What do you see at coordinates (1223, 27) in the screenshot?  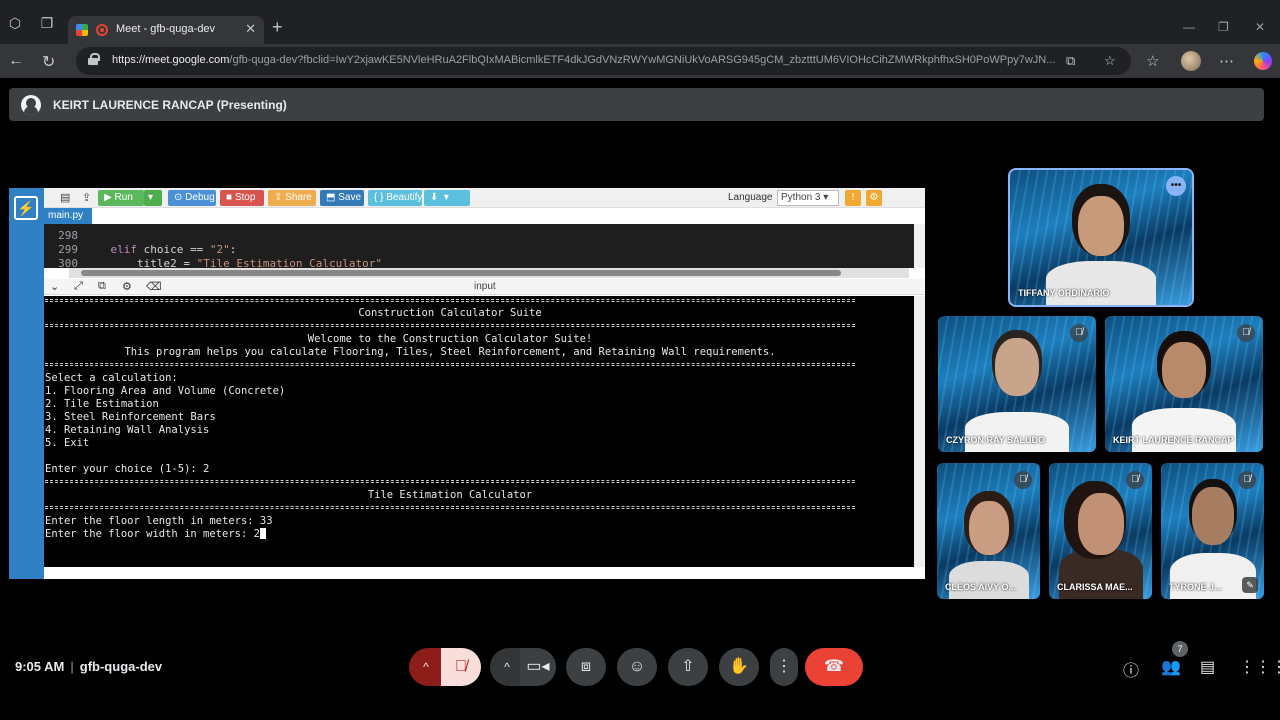 I see `restore-icon: ❐` at bounding box center [1223, 27].